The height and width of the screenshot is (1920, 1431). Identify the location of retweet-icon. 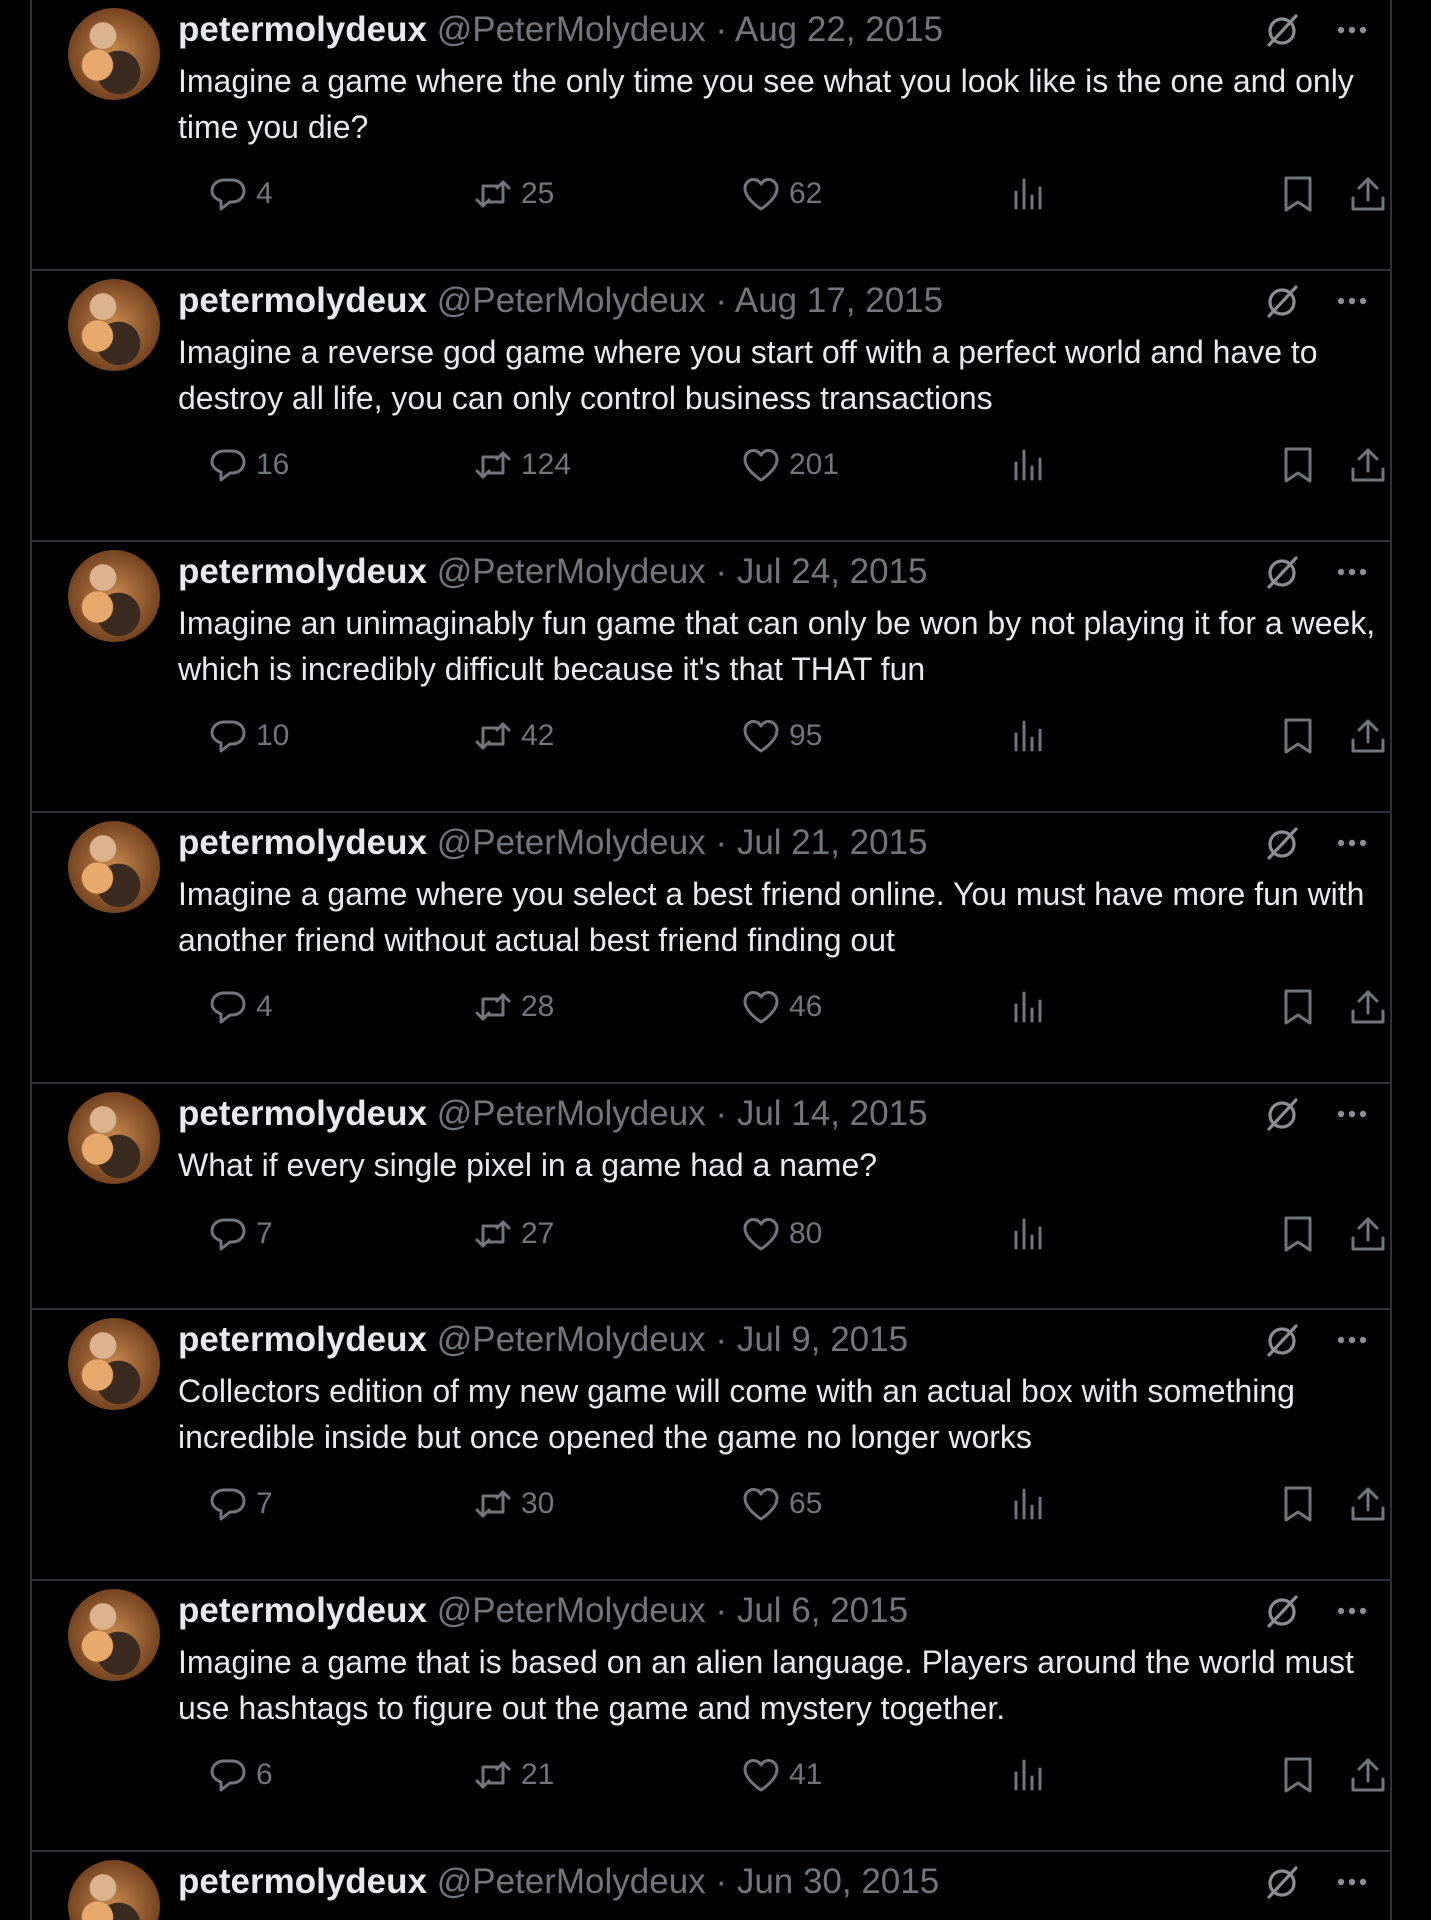
(493, 1504).